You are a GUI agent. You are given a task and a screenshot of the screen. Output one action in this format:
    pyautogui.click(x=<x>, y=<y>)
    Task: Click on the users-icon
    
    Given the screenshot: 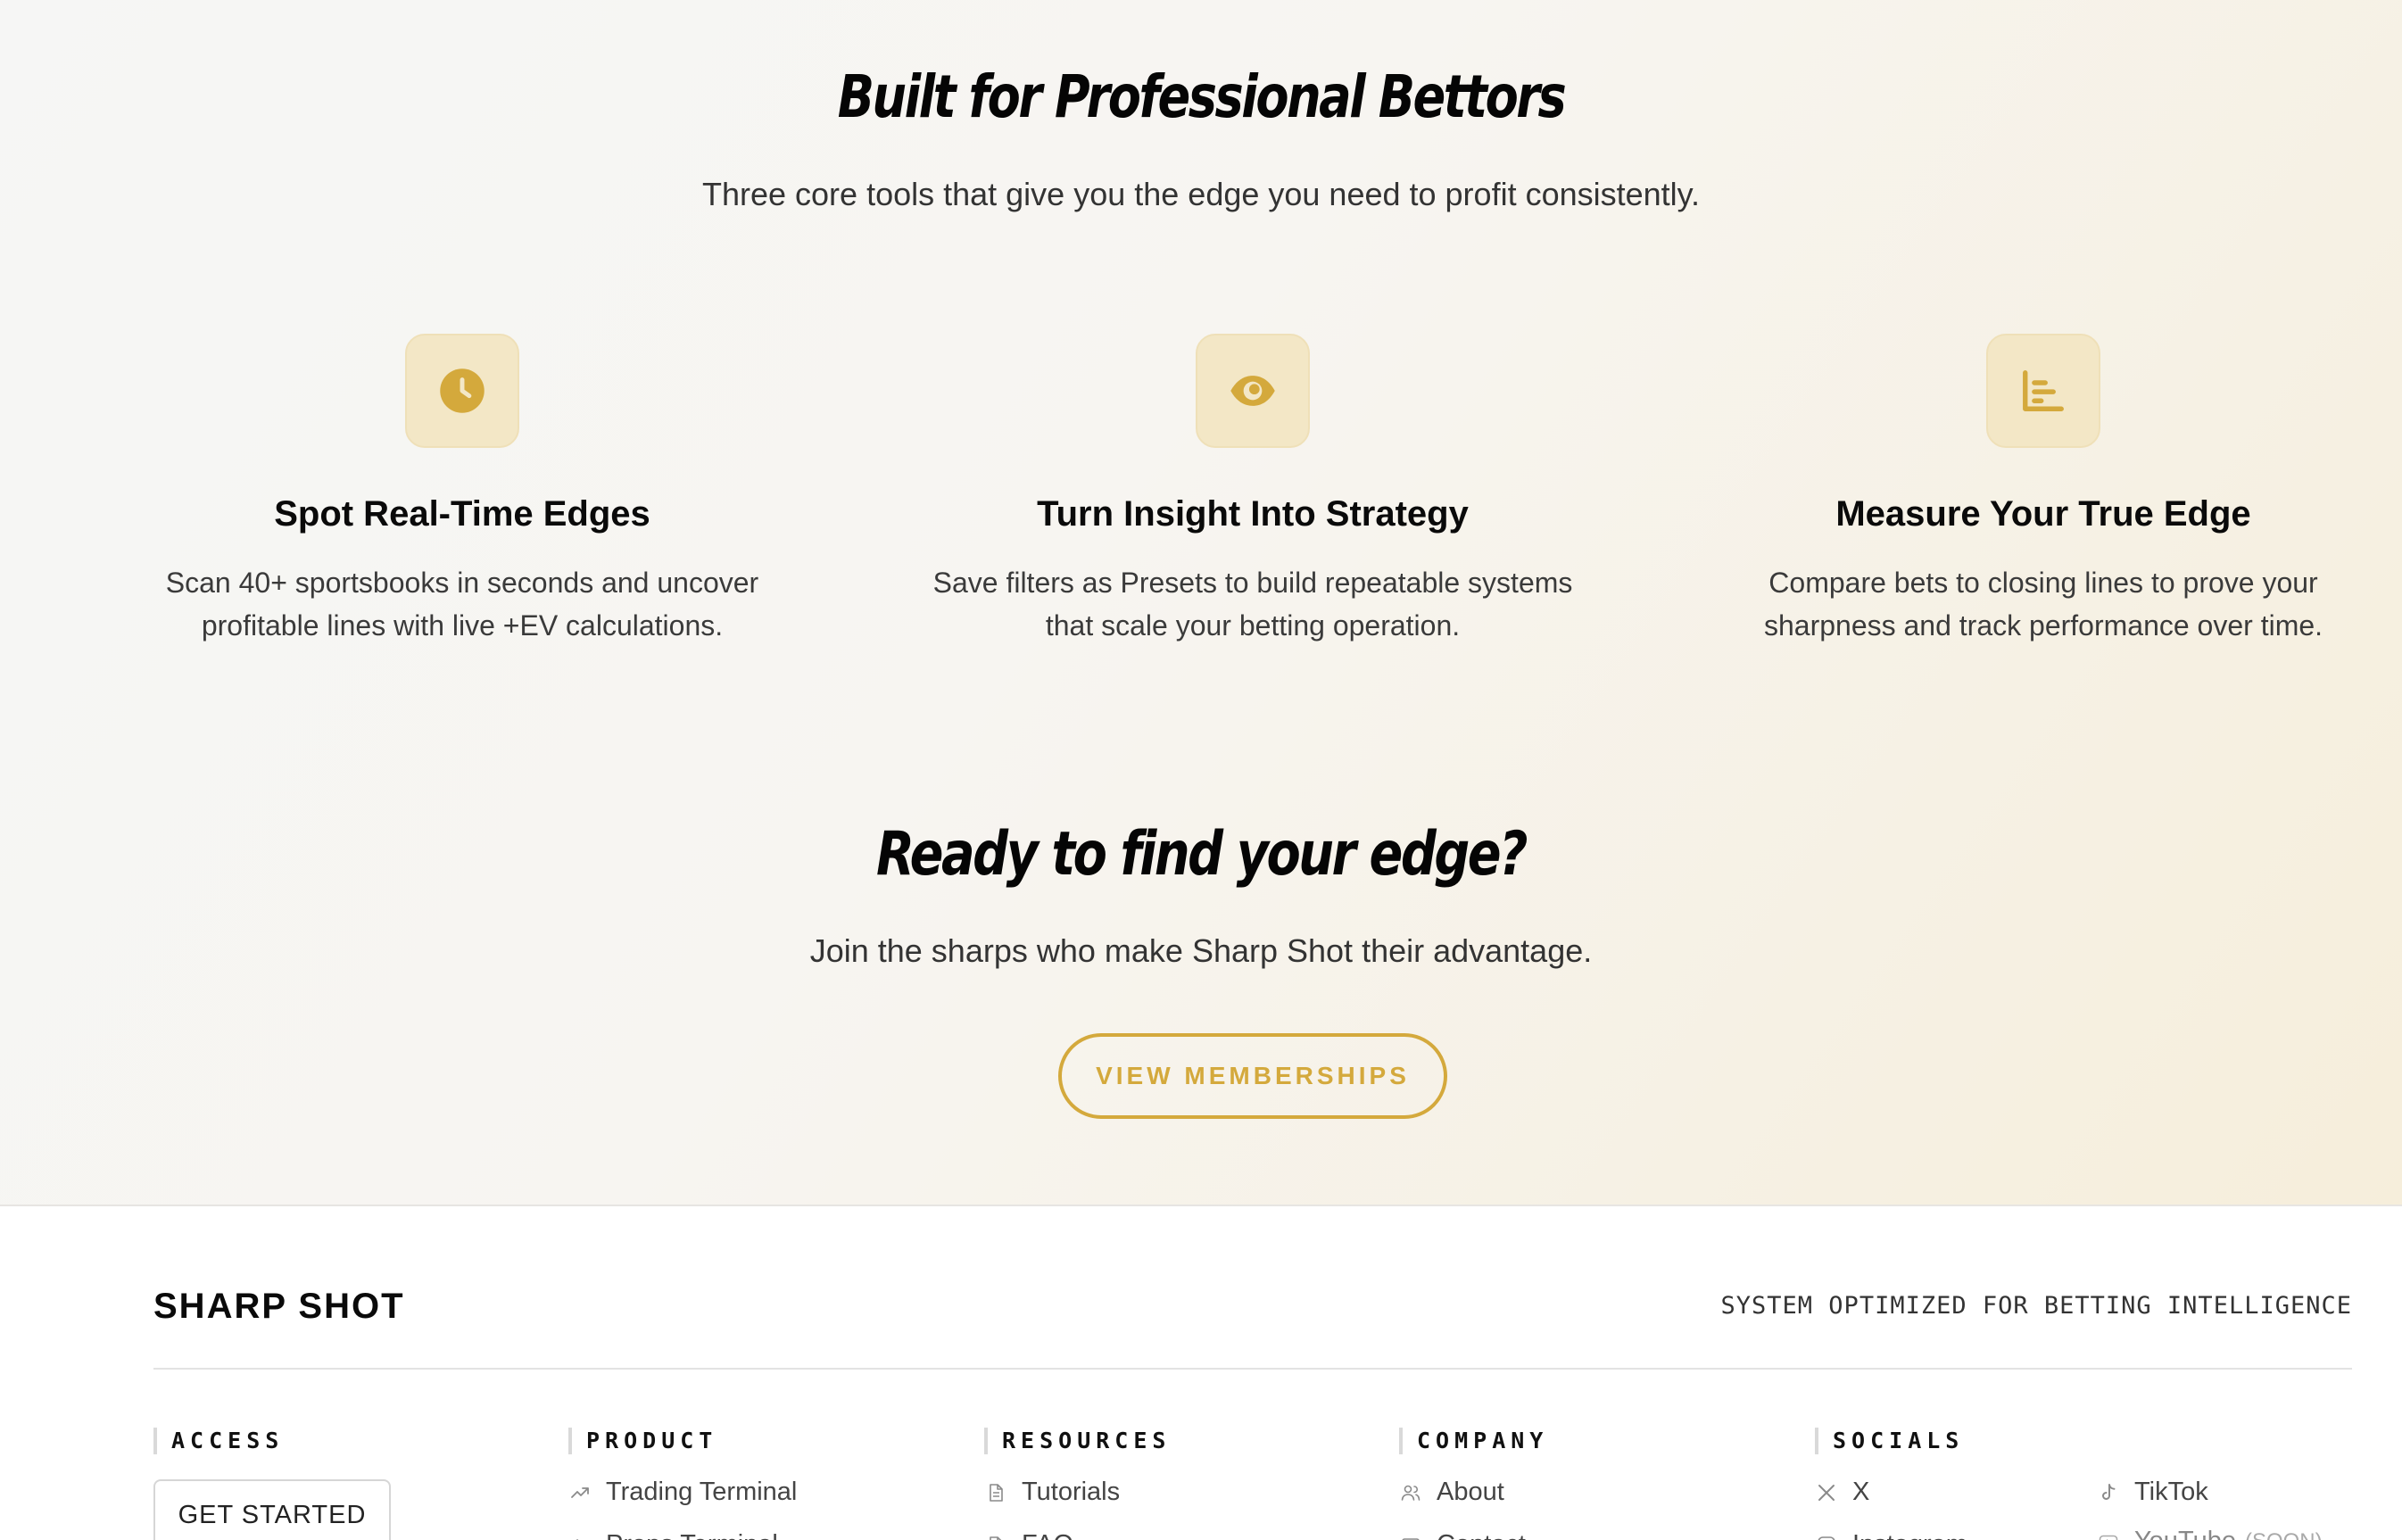 What is the action you would take?
    pyautogui.click(x=1411, y=1493)
    